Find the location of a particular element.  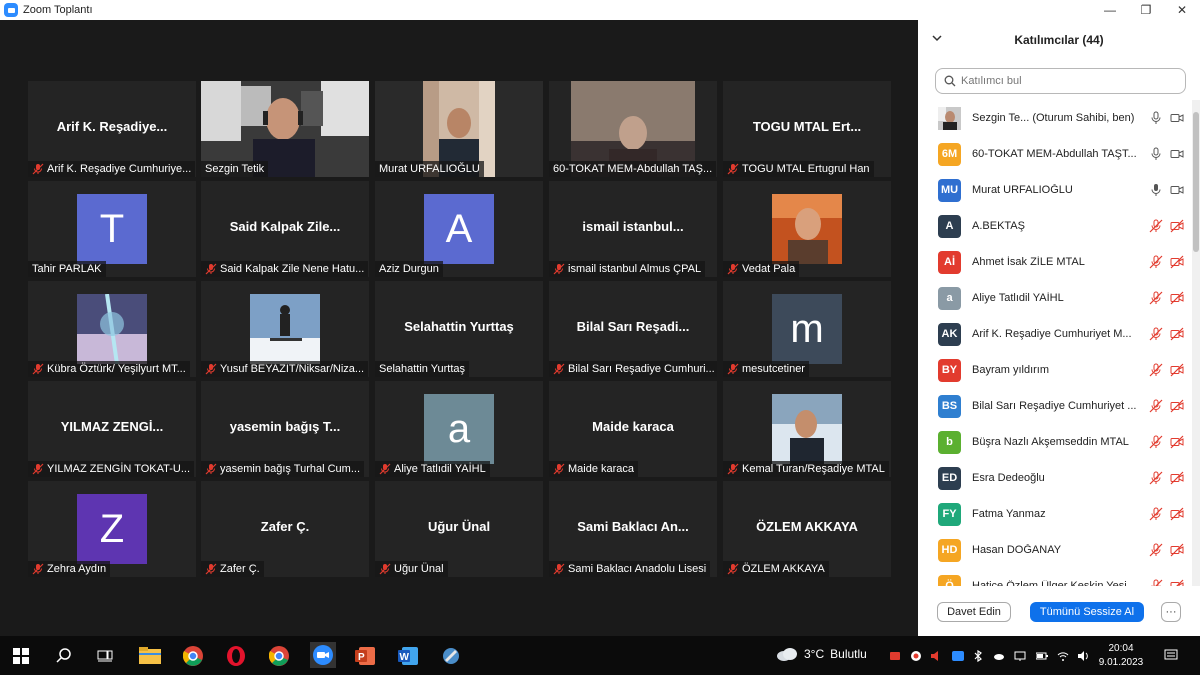

participant-tile: Uğur Ünal Uğur Ünal is located at coordinates (459, 529).